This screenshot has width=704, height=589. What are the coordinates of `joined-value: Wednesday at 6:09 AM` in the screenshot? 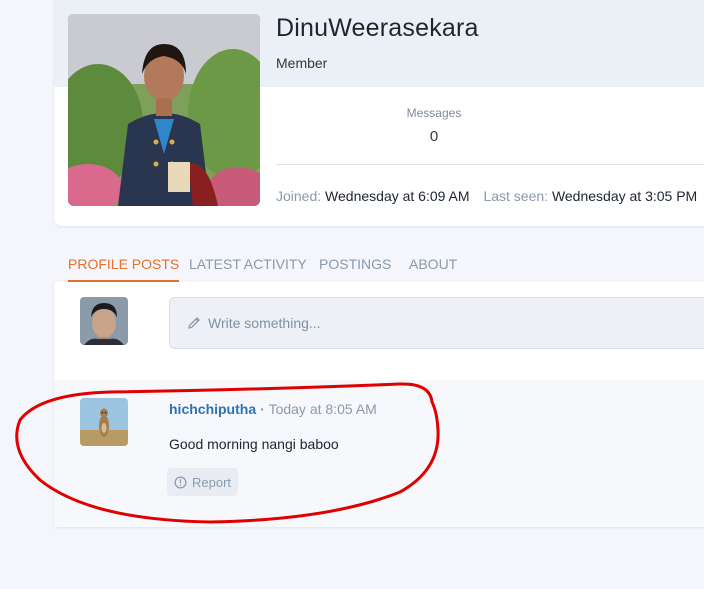 It's located at (397, 196).